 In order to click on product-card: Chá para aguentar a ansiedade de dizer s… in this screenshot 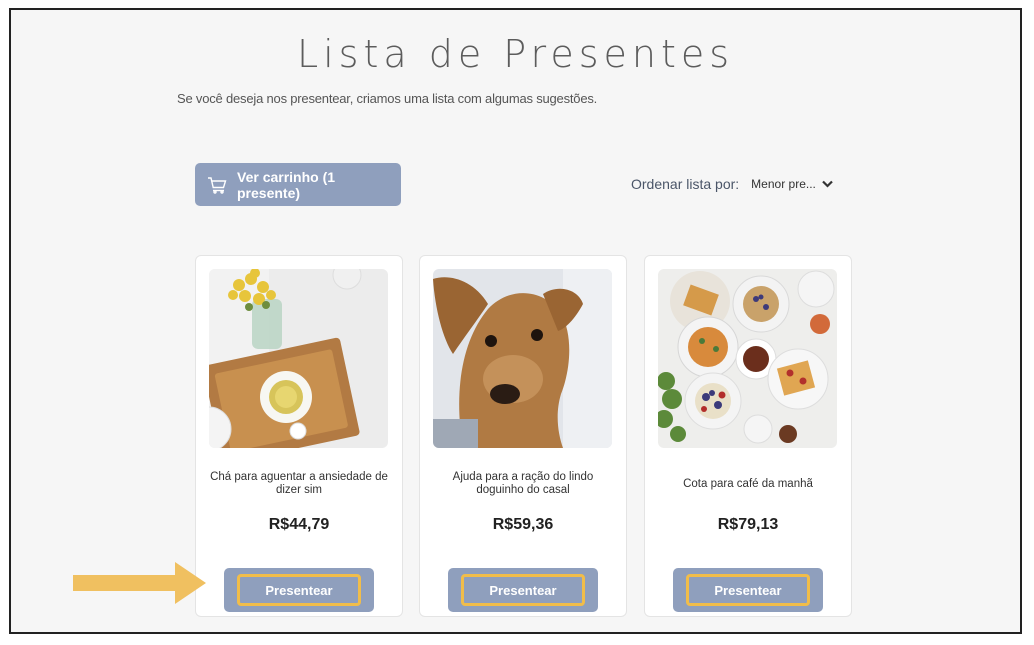, I will do `click(299, 436)`.